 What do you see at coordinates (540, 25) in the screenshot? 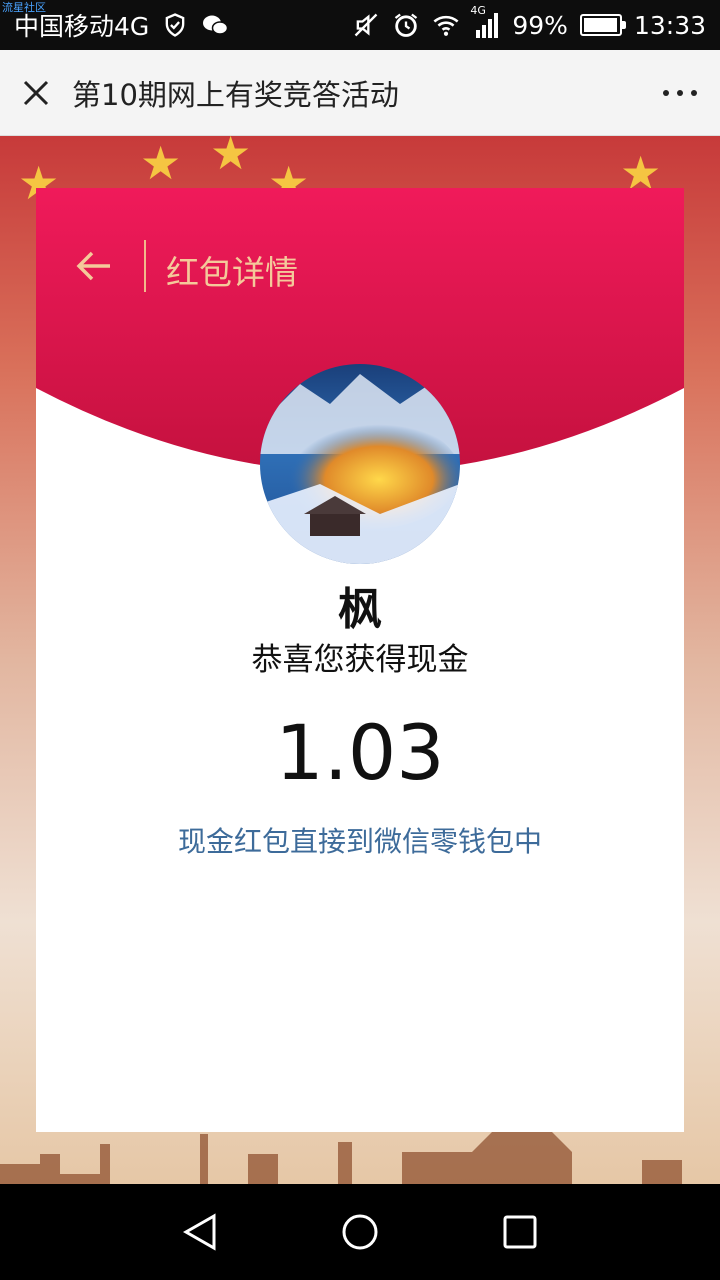
I see `battery-percent: 99%` at bounding box center [540, 25].